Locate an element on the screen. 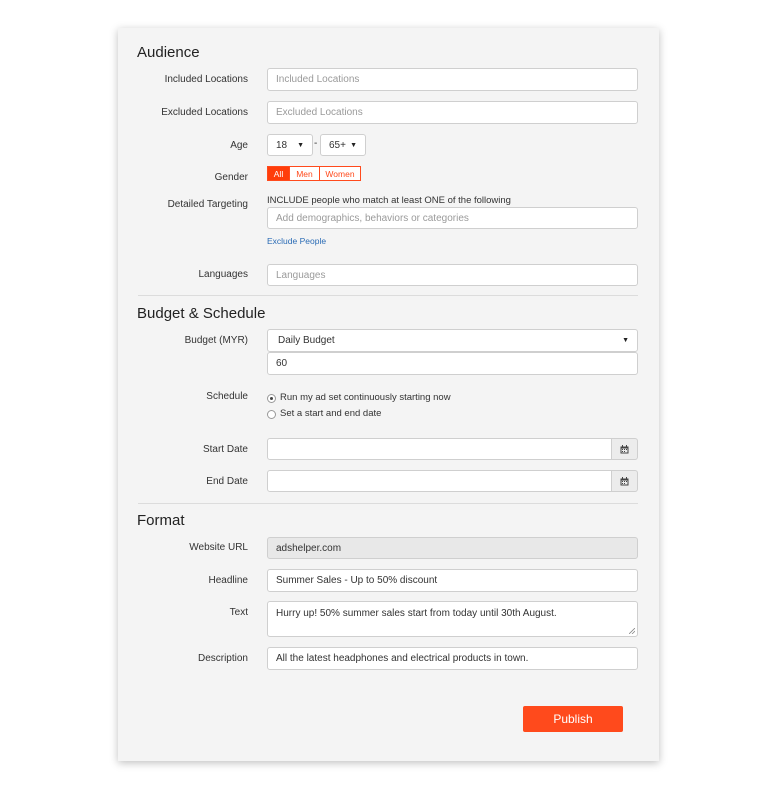 The height and width of the screenshot is (799, 778). exclude-people-link: Exclude People is located at coordinates (296, 241).